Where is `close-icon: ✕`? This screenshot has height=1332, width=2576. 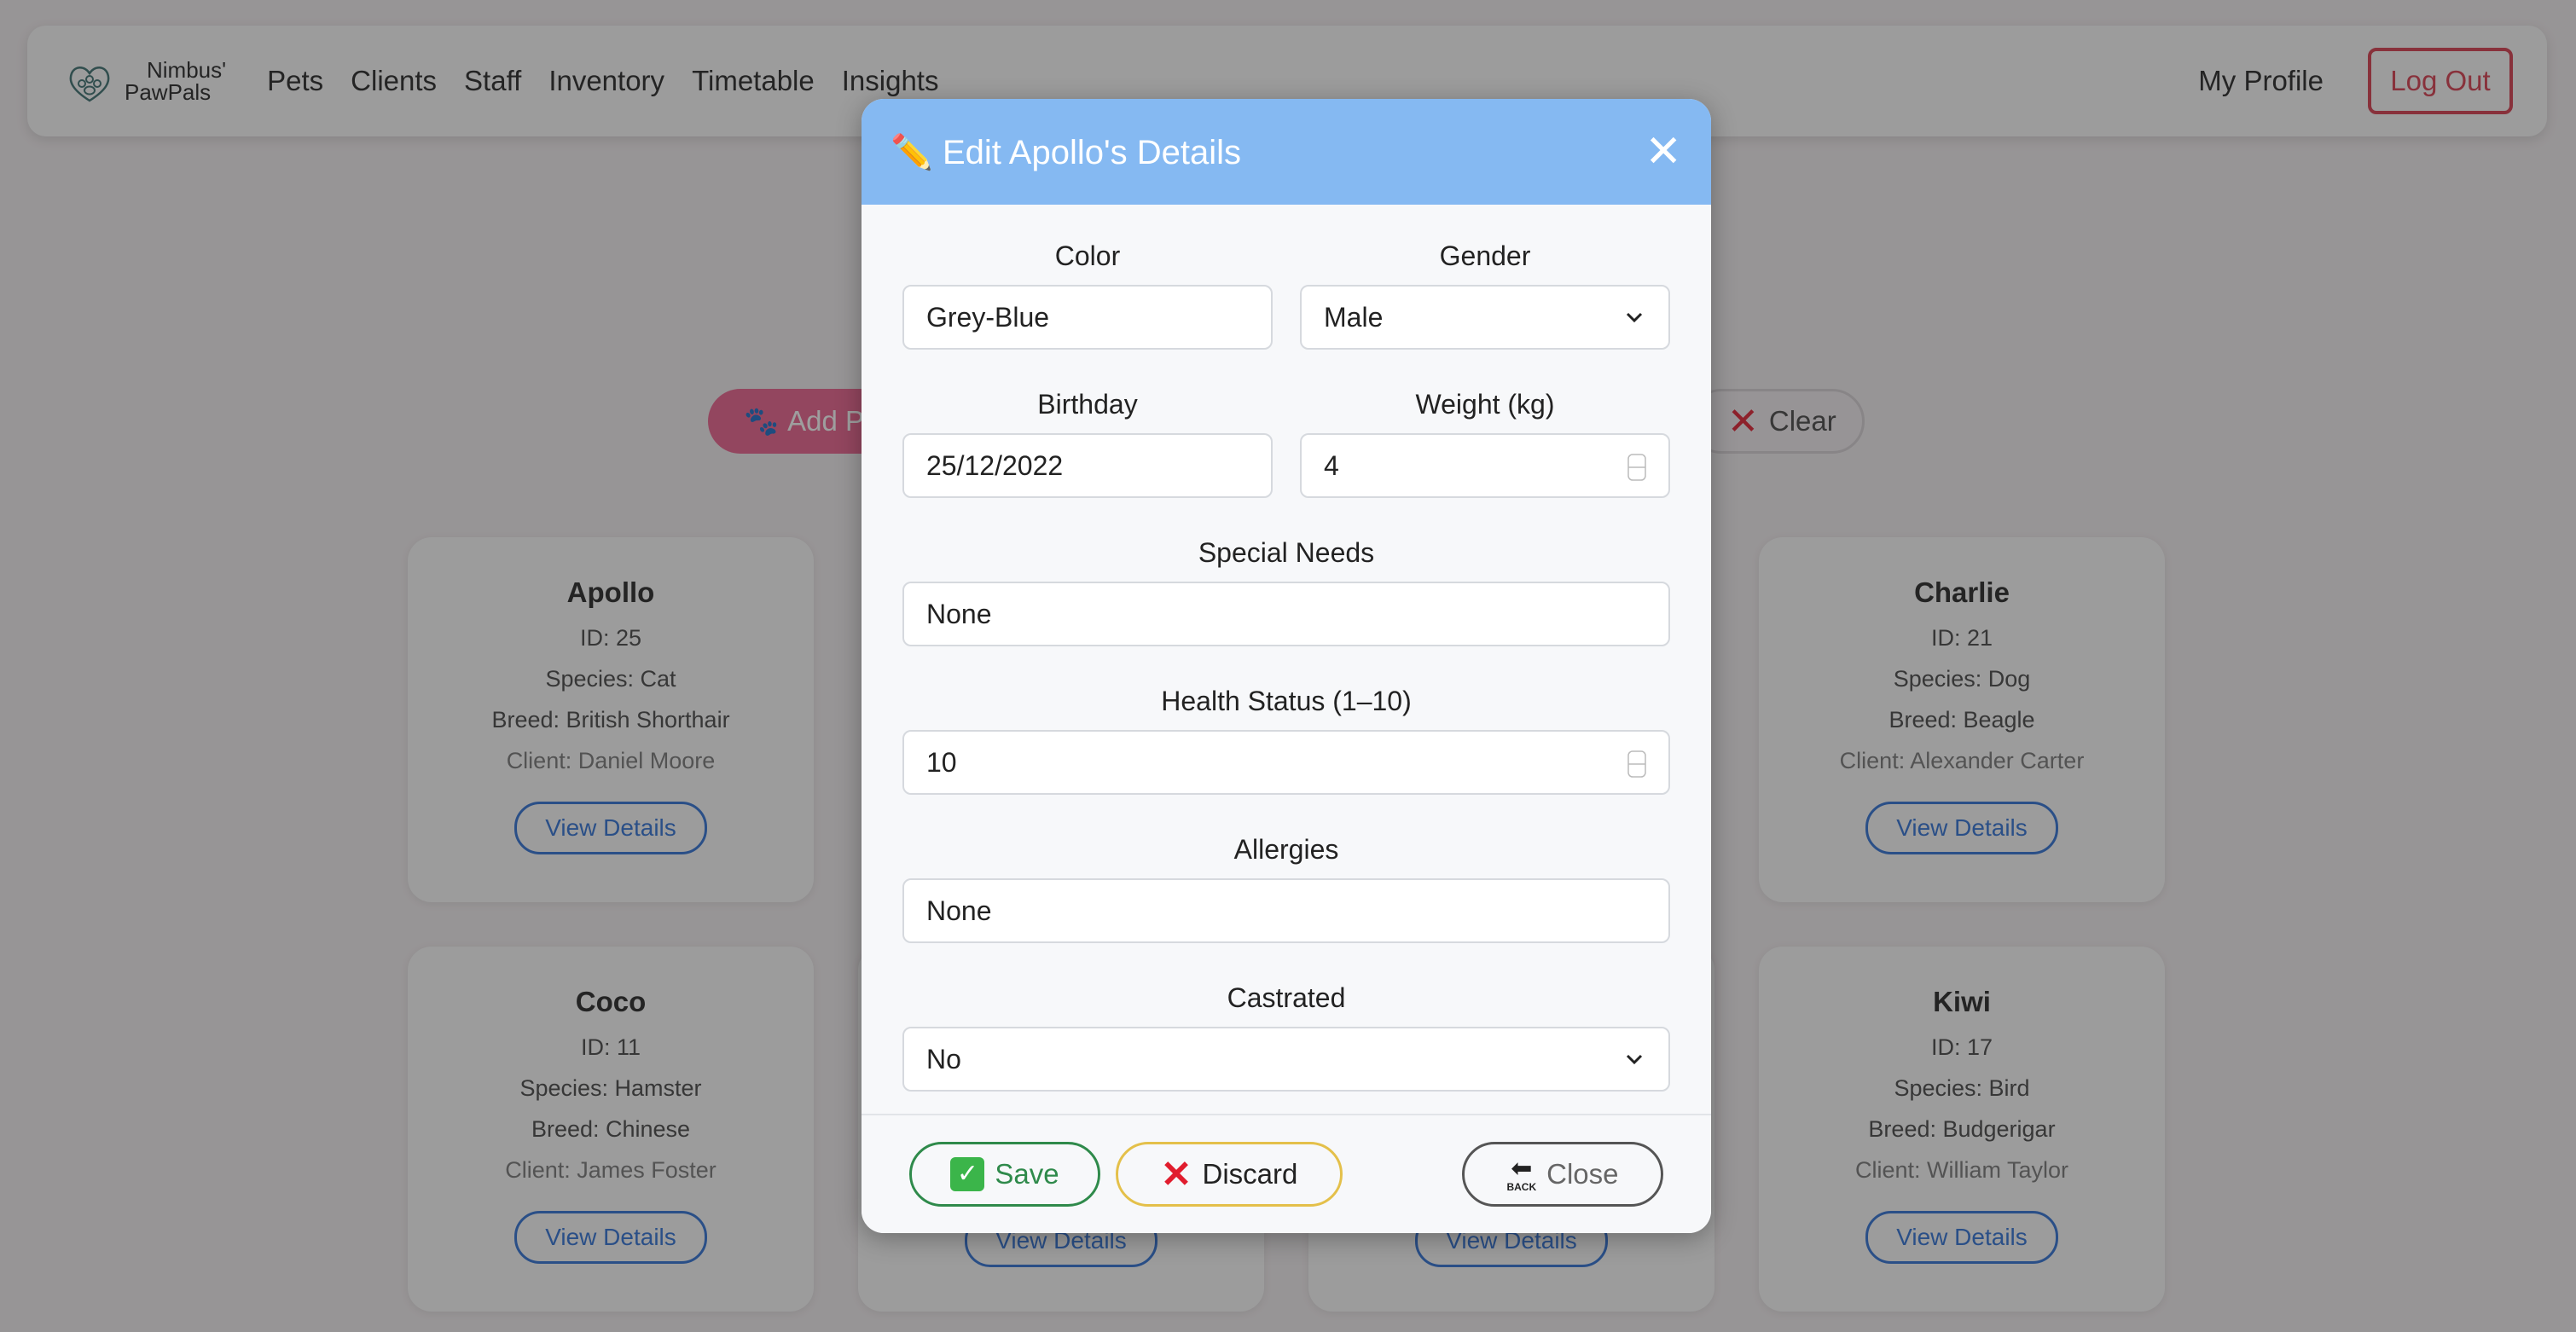 close-icon: ✕ is located at coordinates (1663, 152).